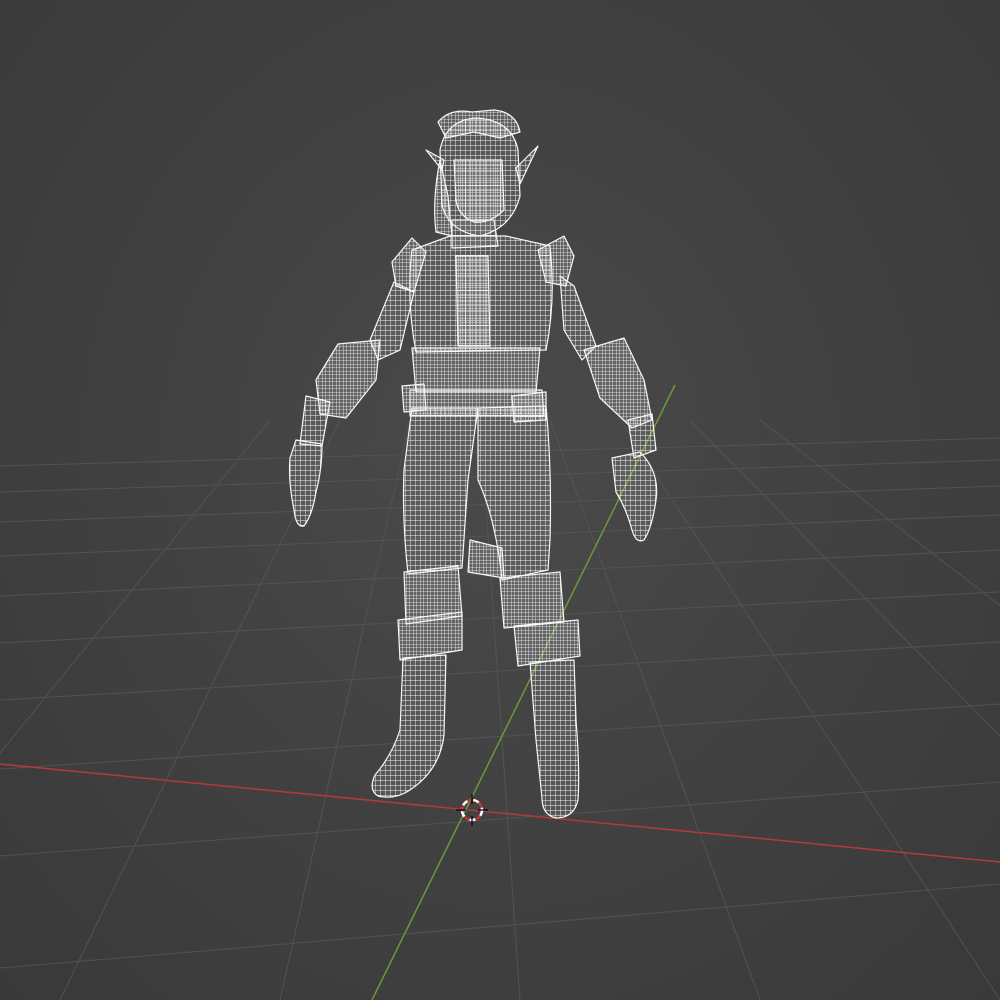 The height and width of the screenshot is (1000, 1000). I want to click on left-hand, so click(305, 483).